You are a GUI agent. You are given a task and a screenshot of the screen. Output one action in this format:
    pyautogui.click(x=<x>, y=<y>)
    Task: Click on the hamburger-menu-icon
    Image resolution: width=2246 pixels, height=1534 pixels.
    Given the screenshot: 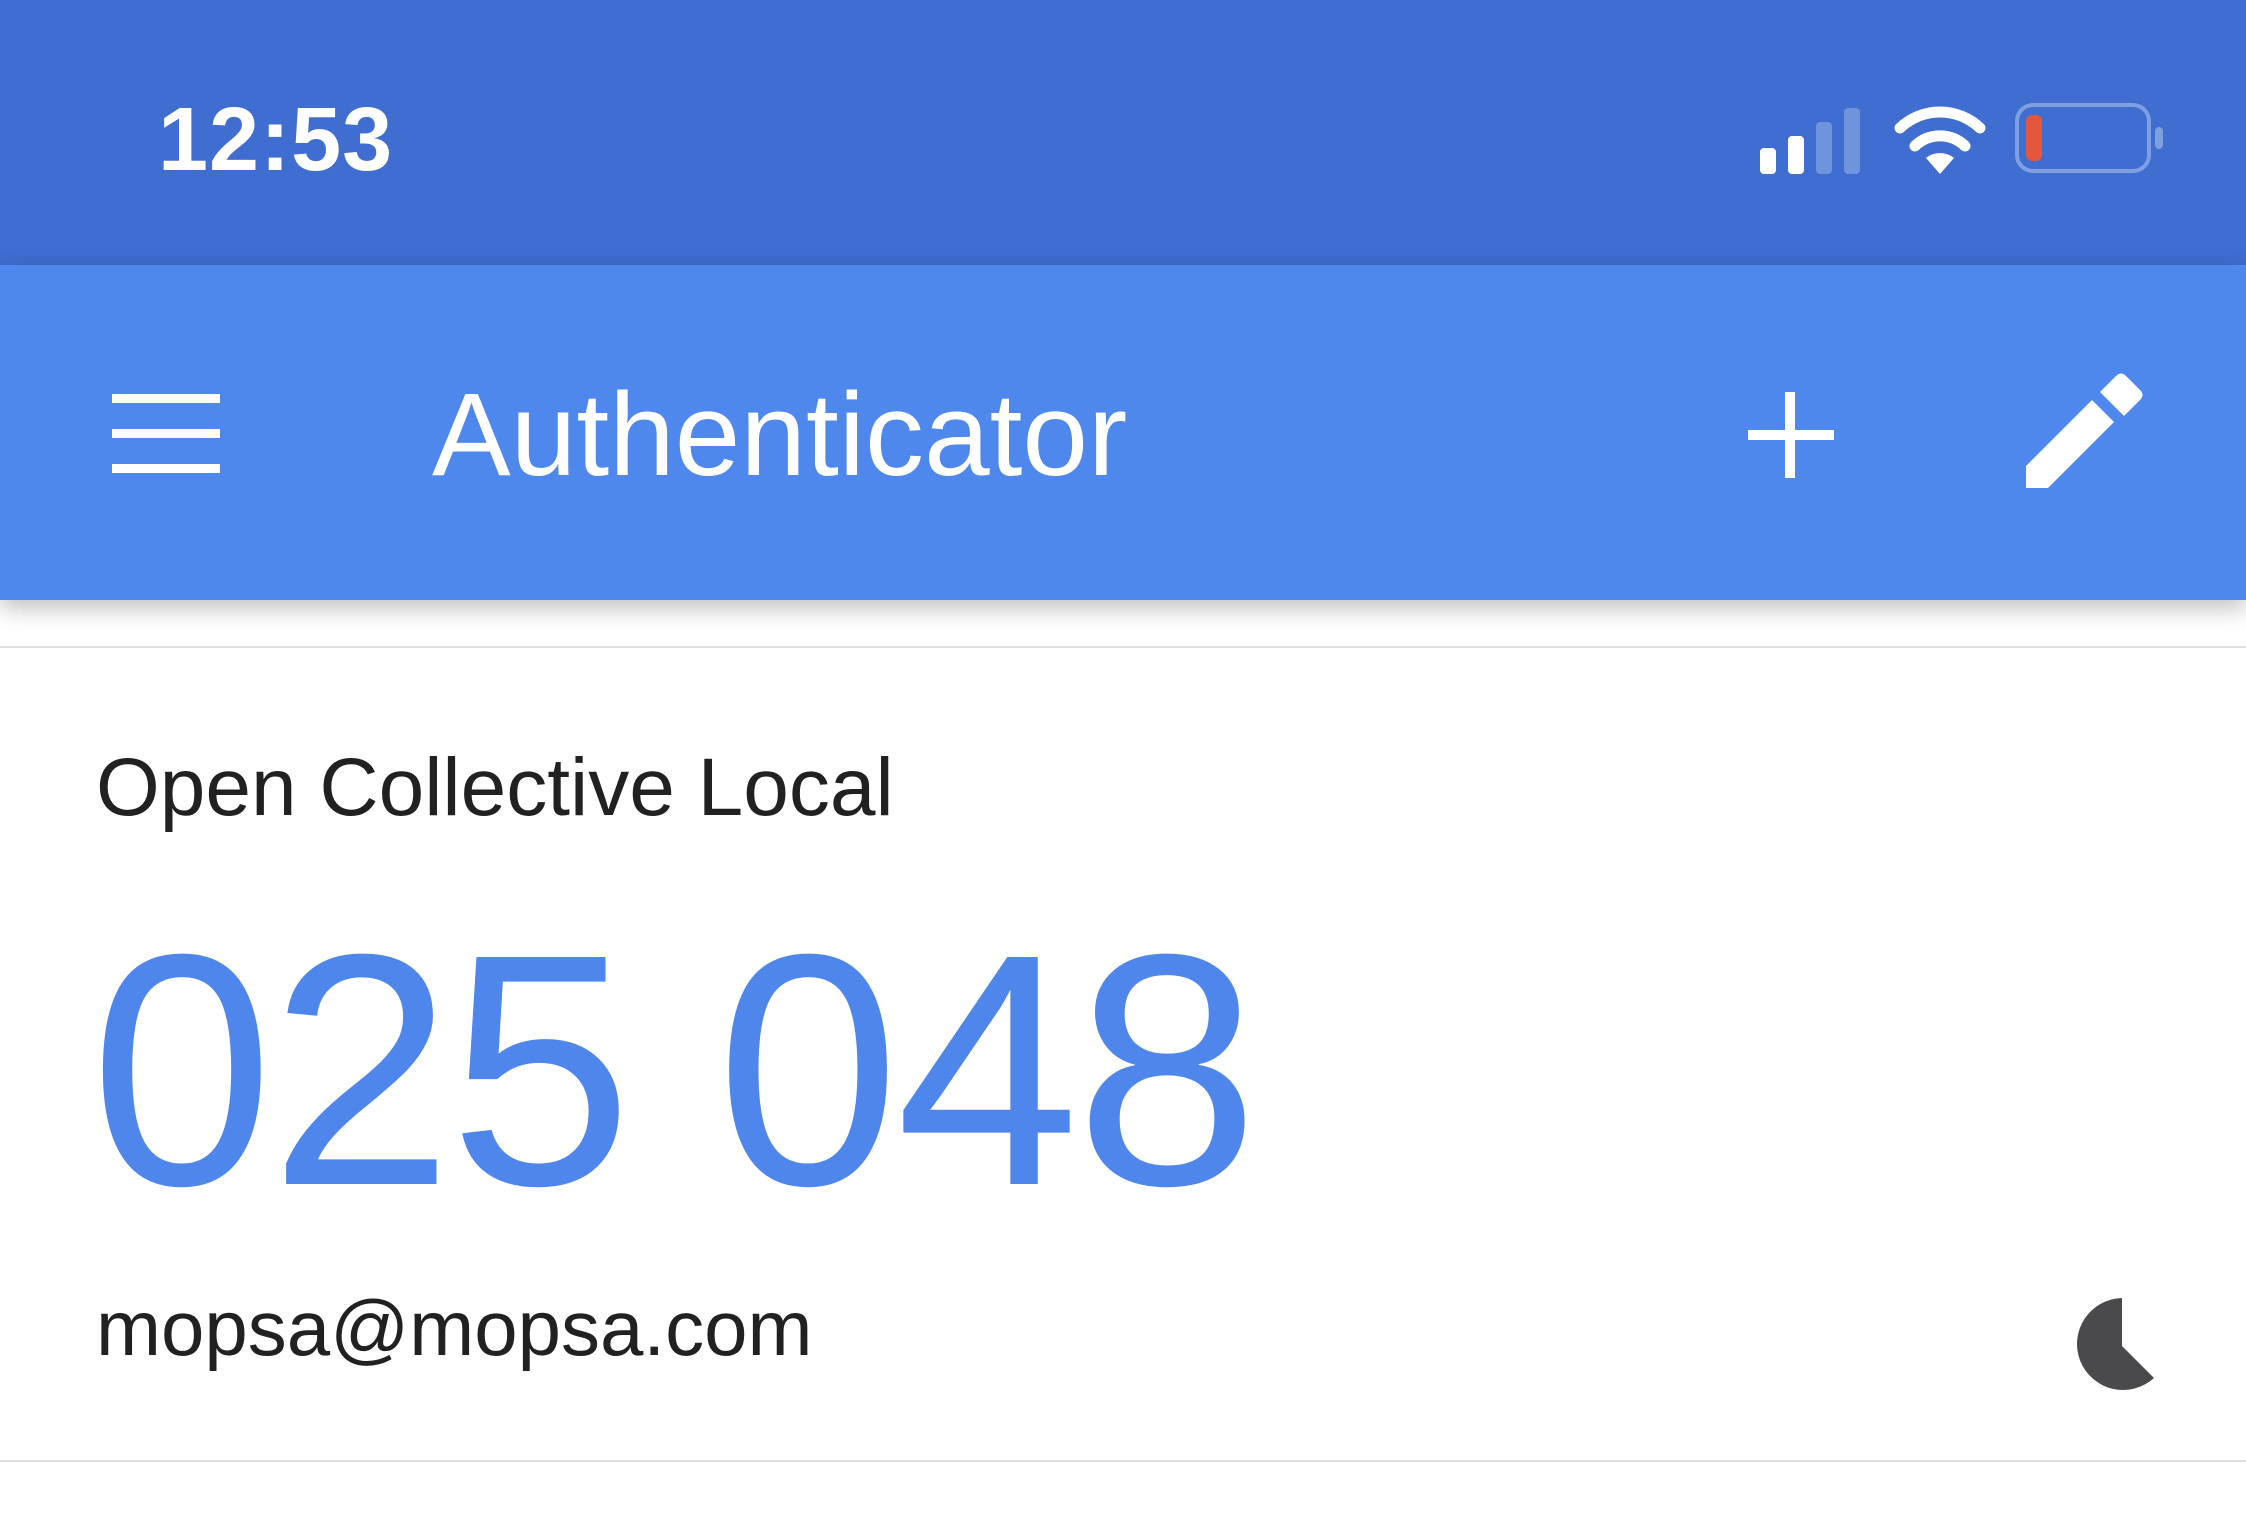 What is the action you would take?
    pyautogui.click(x=163, y=433)
    